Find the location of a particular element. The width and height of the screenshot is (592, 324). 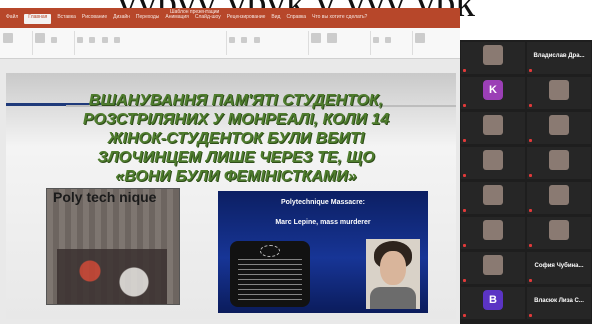

align-left-icon is located at coordinates (232, 40).